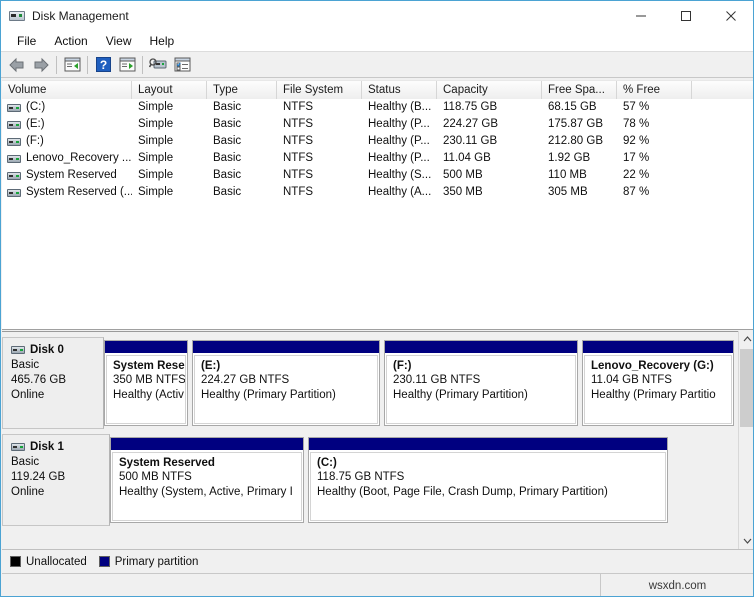 The height and width of the screenshot is (597, 754). Describe the element at coordinates (47, 350) in the screenshot. I see `disk-name: Disk 0` at that location.